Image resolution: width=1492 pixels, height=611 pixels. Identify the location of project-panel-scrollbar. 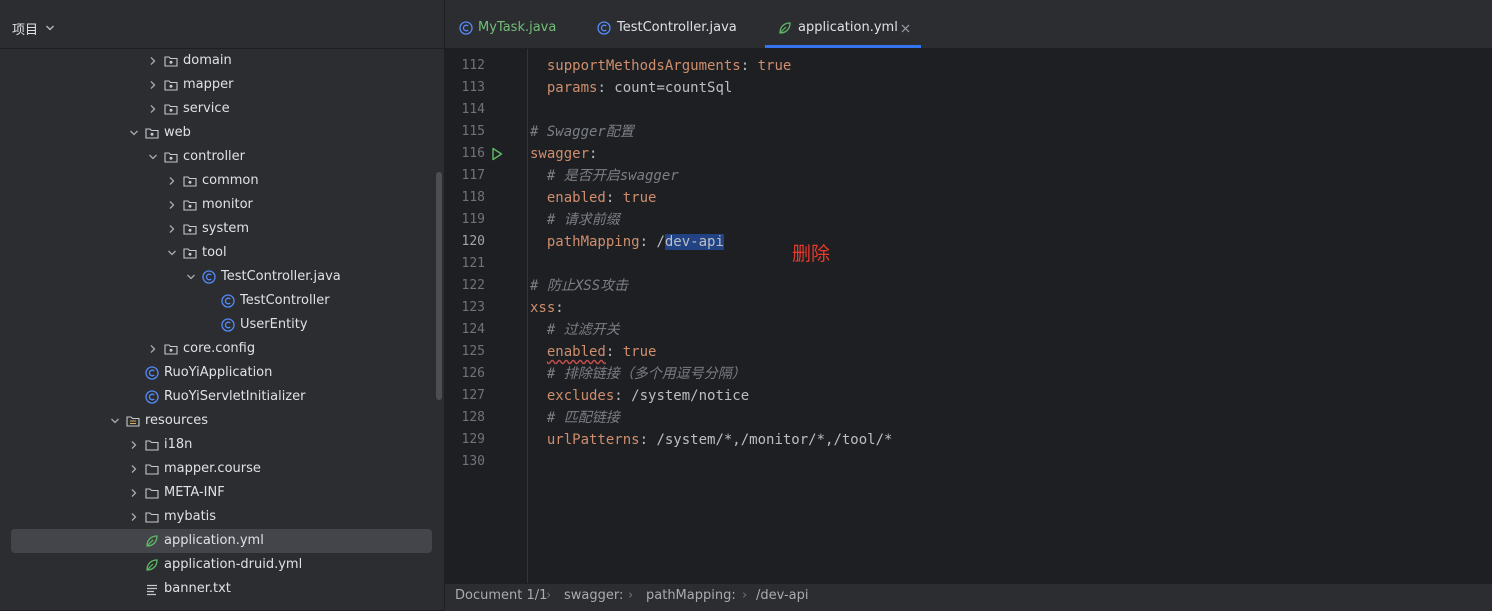
(439, 286).